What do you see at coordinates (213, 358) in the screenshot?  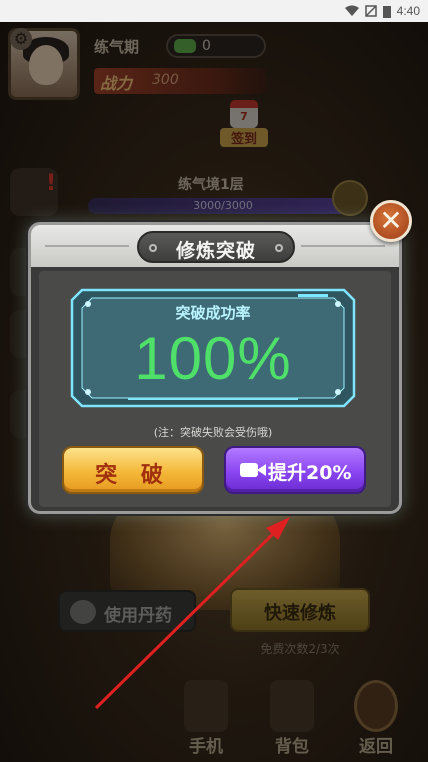 I see `success-rate-value: 100%` at bounding box center [213, 358].